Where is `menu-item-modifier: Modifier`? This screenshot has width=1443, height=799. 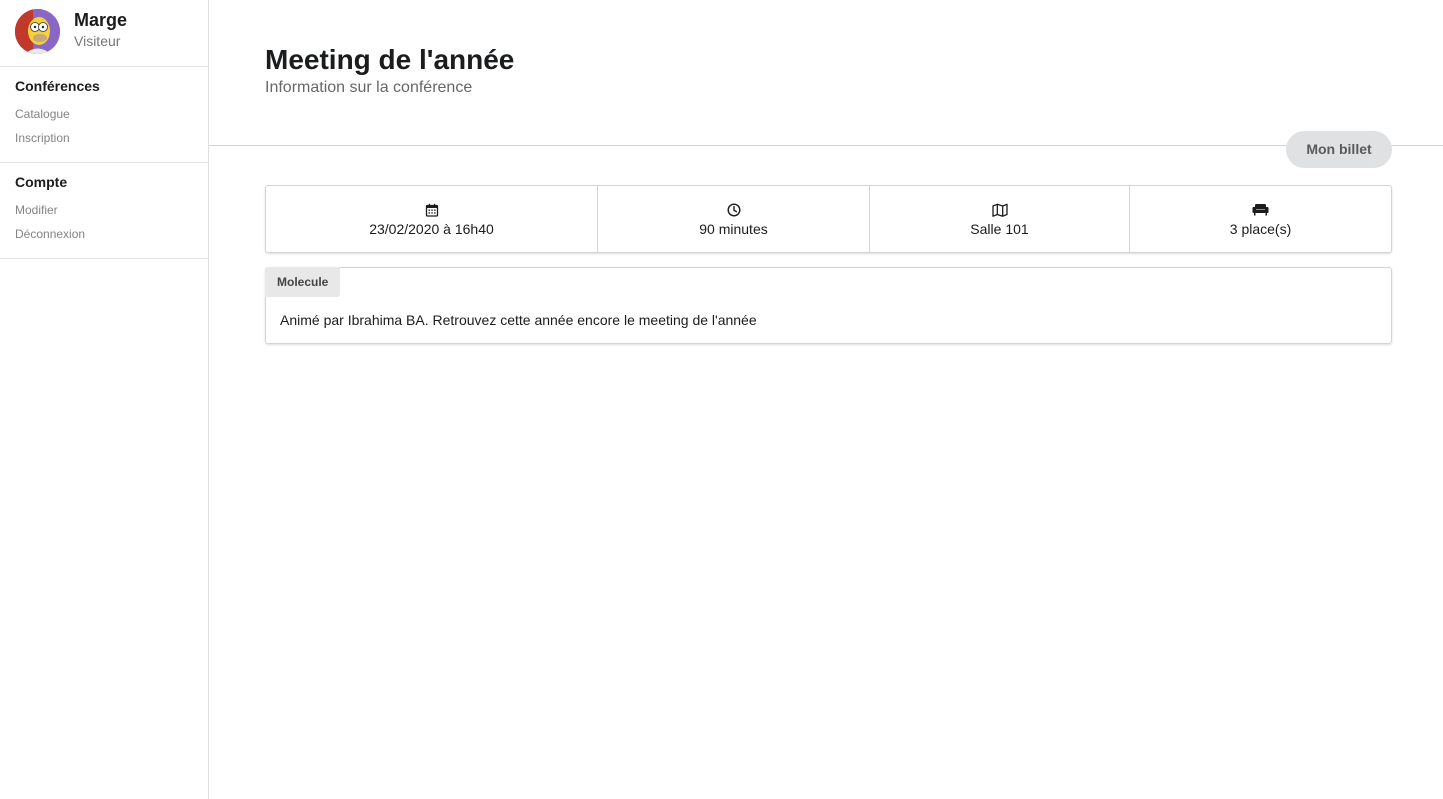 menu-item-modifier: Modifier is located at coordinates (104, 210).